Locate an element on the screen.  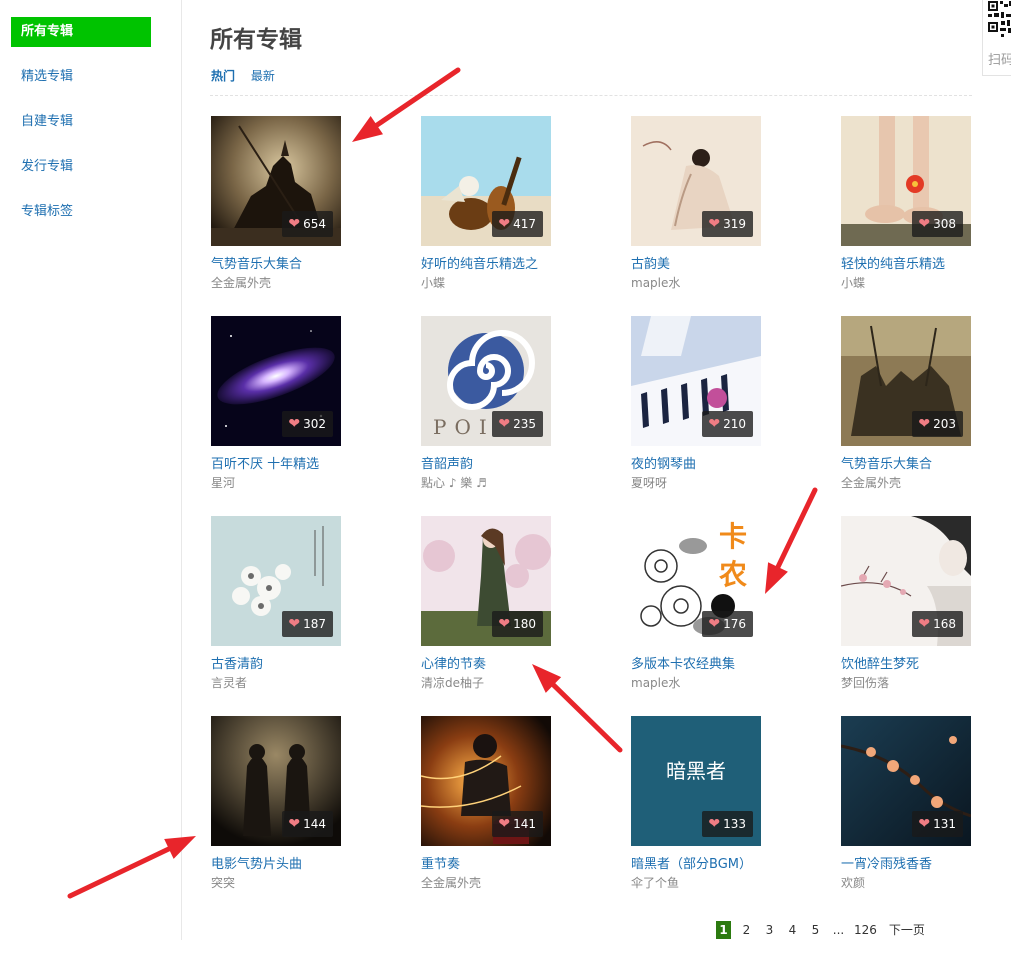
like-badge: ❤ 417 is located at coordinates (517, 224).